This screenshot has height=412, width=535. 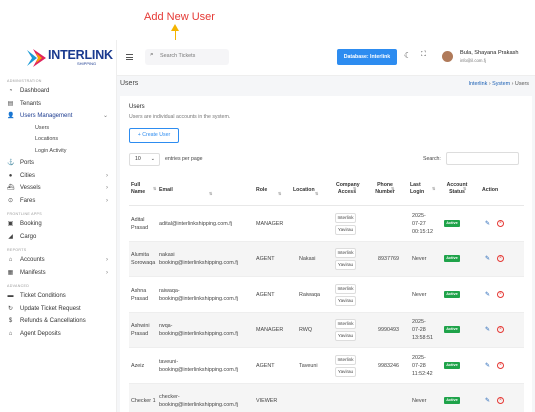 What do you see at coordinates (58, 201) in the screenshot?
I see `sidebar-item-fares: ⊙ Fares ›` at bounding box center [58, 201].